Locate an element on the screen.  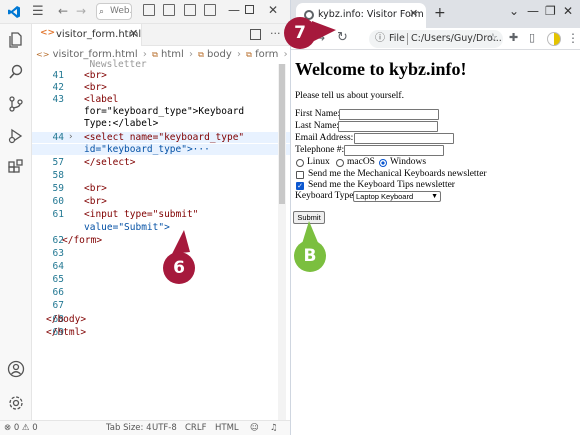
code-line-highlighted: id="keyboard_type">··· is located at coordinates (161, 149).